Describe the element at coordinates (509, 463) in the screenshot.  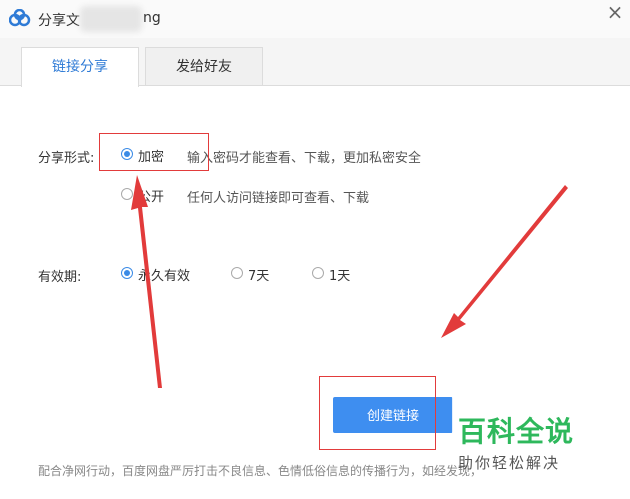
I see `watermark-sub: 助你轻松解决` at that location.